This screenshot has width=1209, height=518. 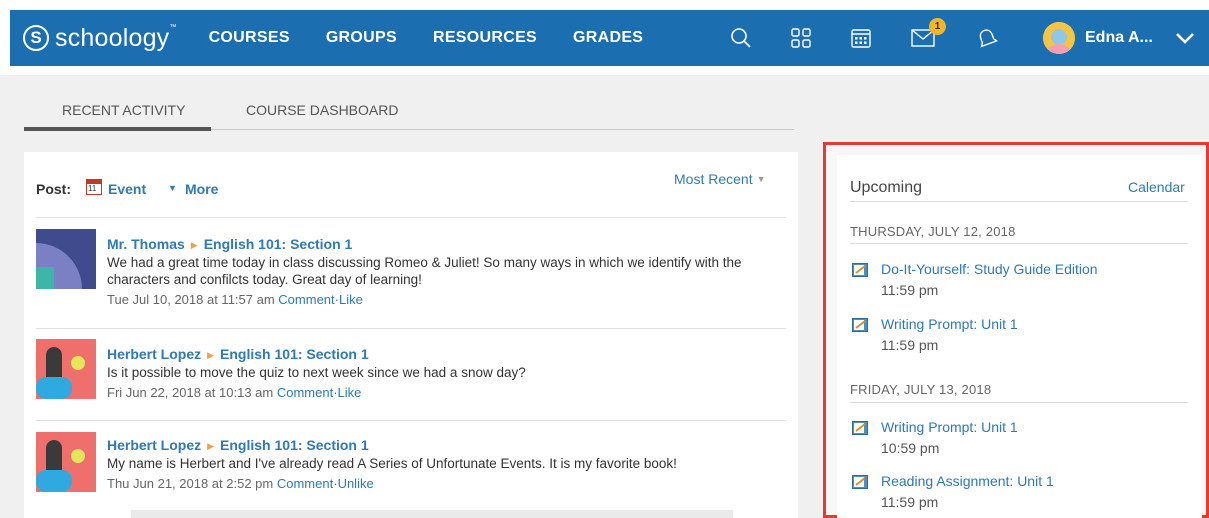 What do you see at coordinates (1059, 38) in the screenshot?
I see `user-avatar` at bounding box center [1059, 38].